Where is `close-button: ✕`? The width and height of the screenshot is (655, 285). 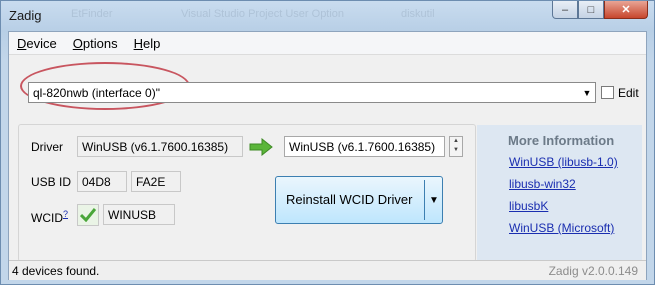
close-button: ✕ is located at coordinates (626, 10).